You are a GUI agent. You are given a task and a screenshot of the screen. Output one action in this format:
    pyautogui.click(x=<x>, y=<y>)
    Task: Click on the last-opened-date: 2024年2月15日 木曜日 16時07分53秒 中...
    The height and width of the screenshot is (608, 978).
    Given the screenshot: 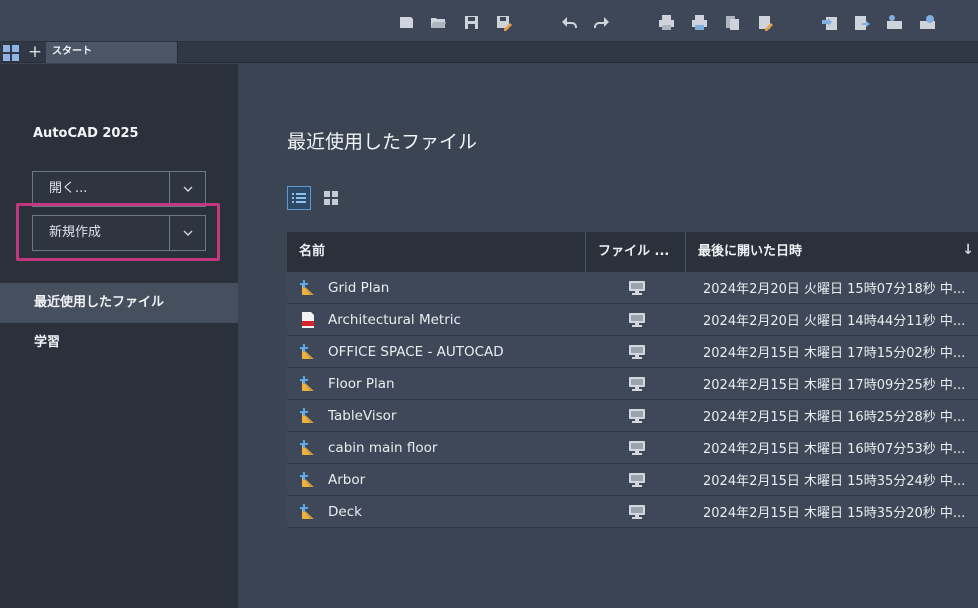 What is the action you would take?
    pyautogui.click(x=834, y=449)
    